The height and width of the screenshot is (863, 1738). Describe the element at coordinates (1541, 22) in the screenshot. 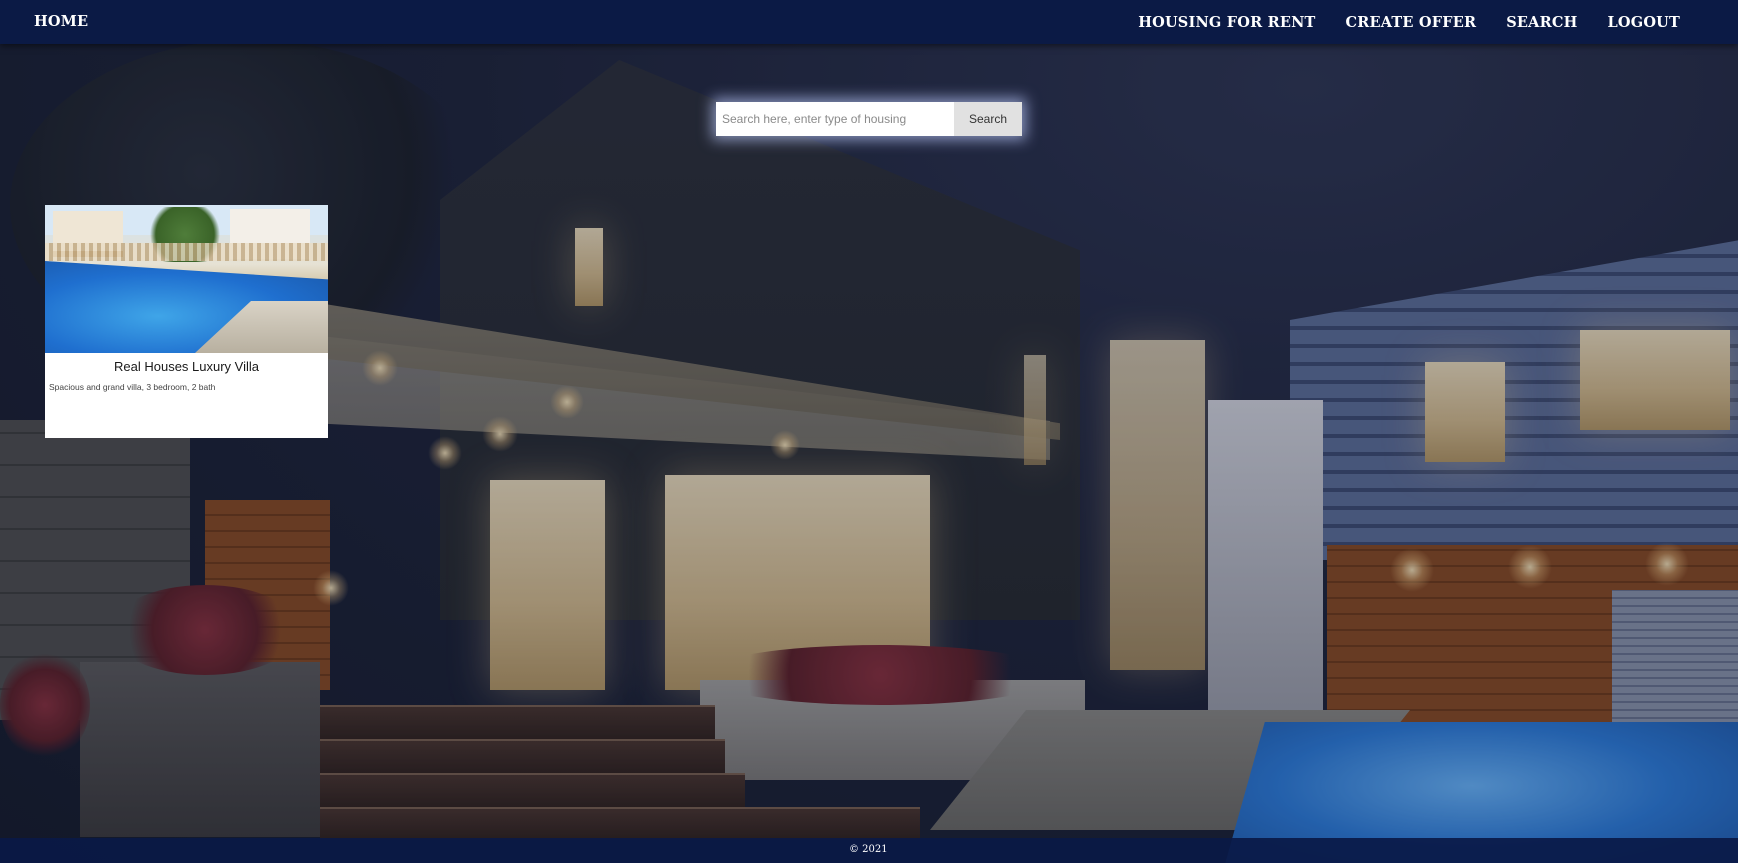

I see `nav-search-link: SEARCH` at that location.